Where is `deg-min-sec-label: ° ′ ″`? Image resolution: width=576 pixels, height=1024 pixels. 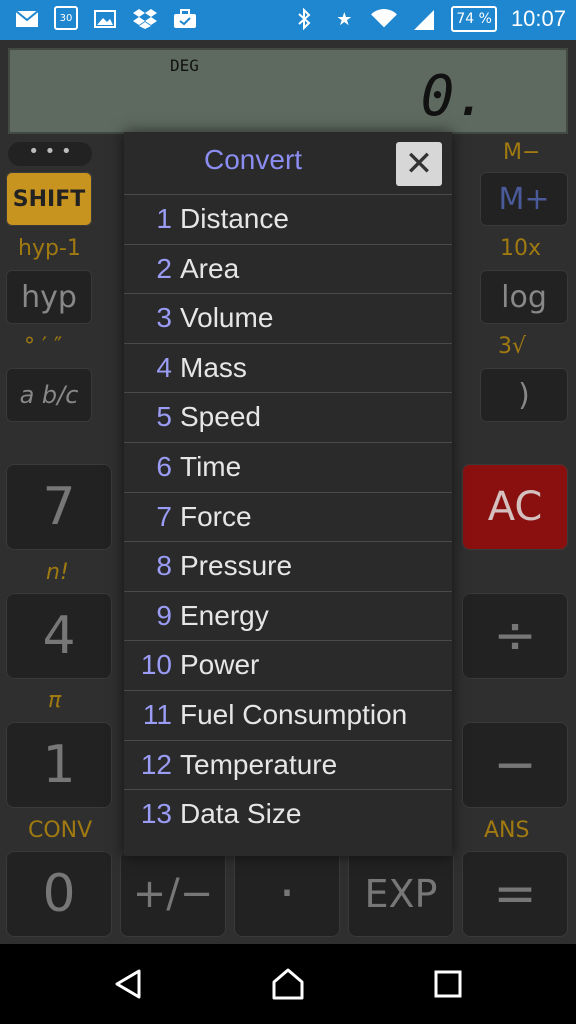 deg-min-sec-label: ° ′ ″ is located at coordinates (43, 346).